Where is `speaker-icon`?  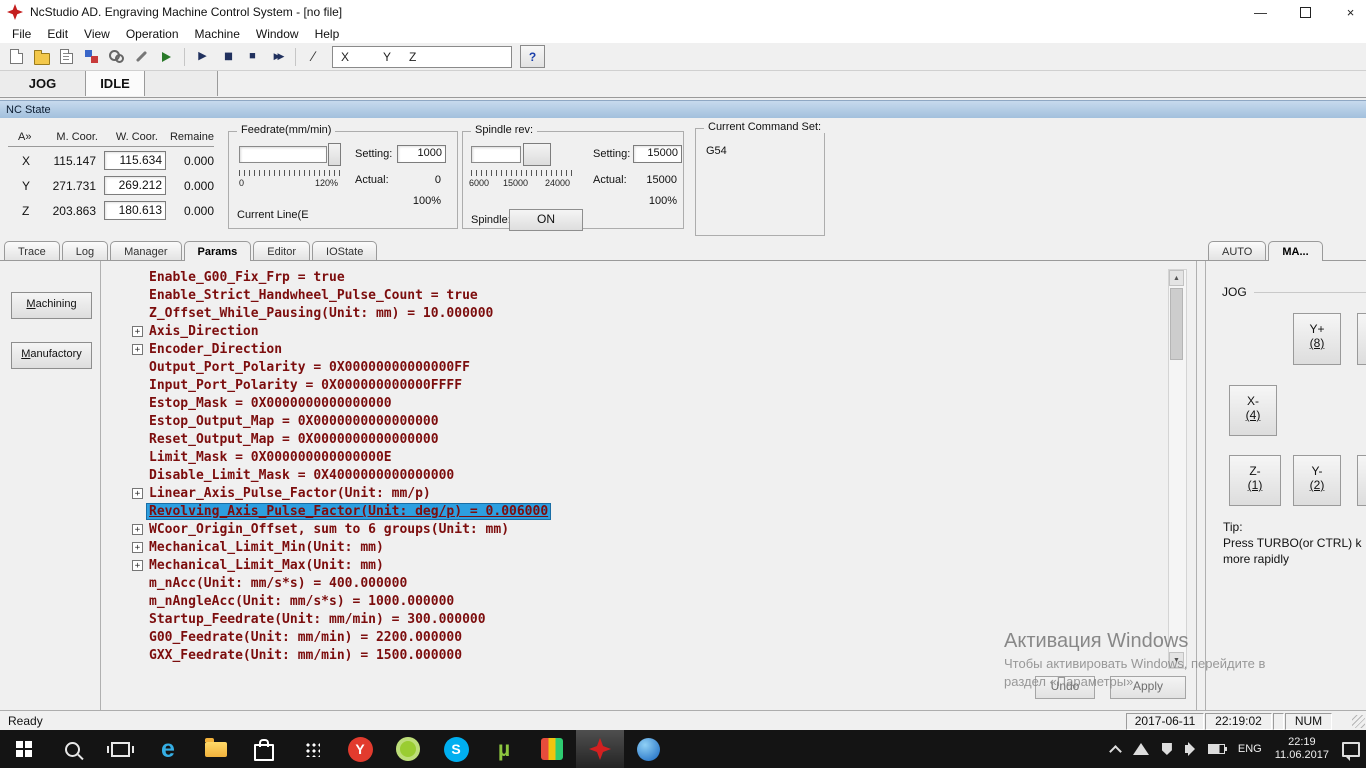
speaker-icon is located at coordinates (1189, 749).